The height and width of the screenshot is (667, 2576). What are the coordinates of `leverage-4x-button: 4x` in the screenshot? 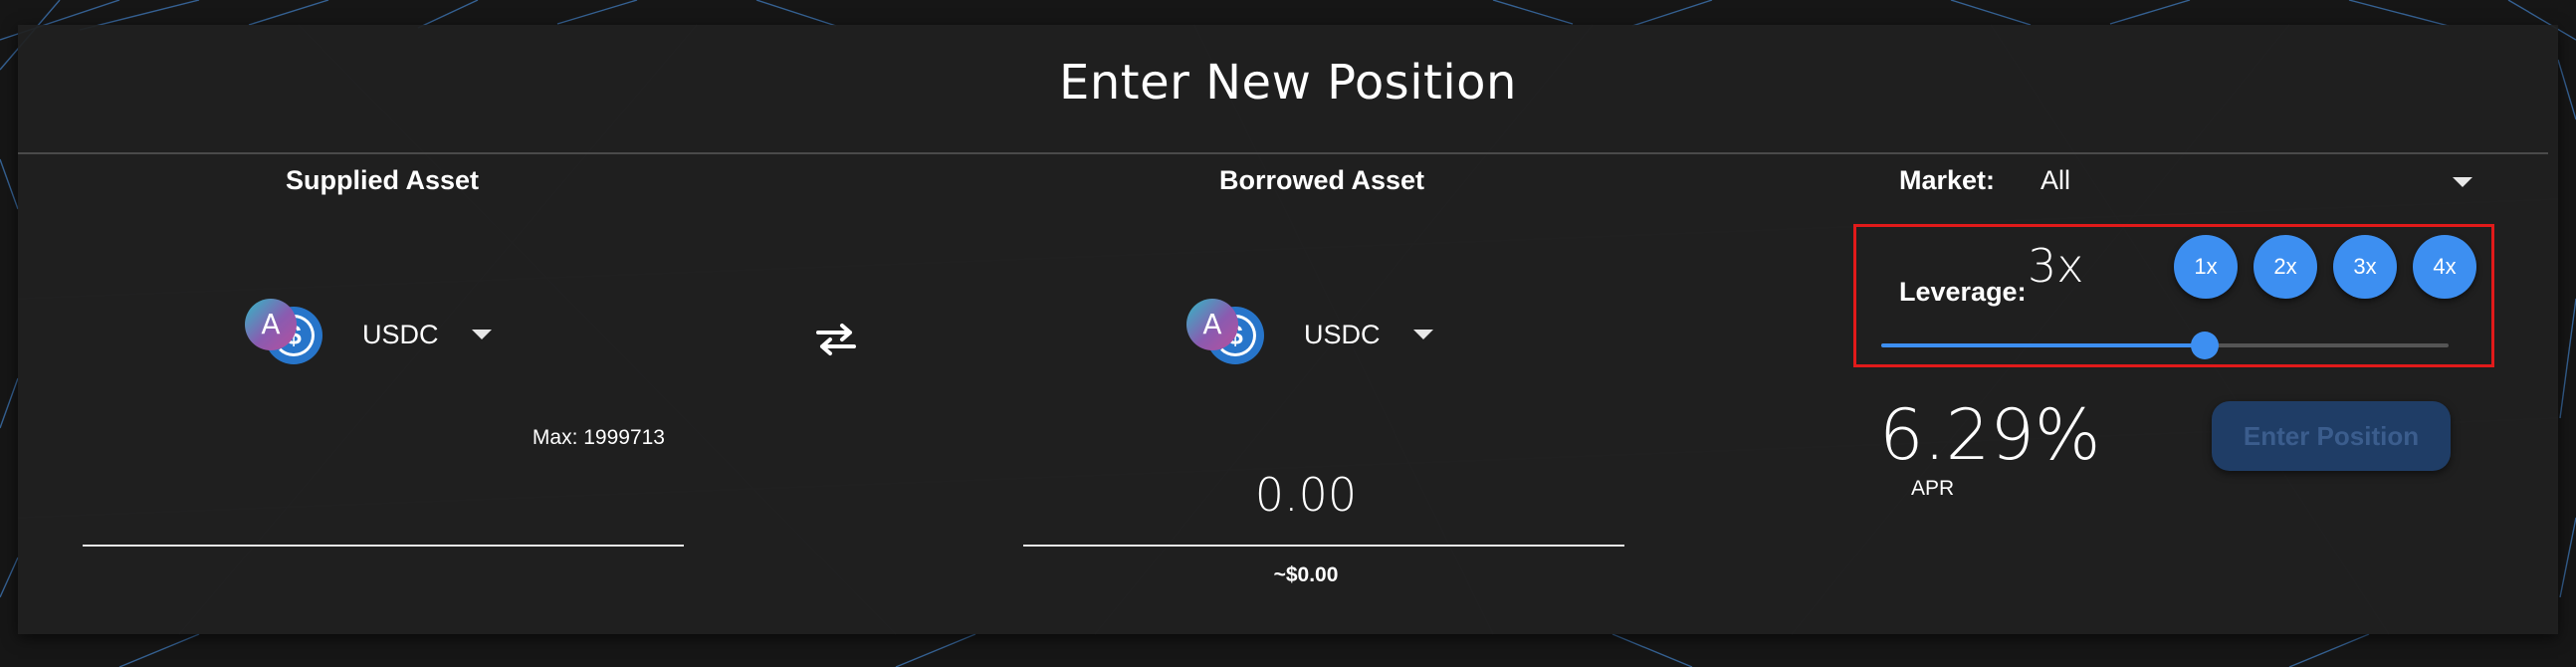 It's located at (2444, 267).